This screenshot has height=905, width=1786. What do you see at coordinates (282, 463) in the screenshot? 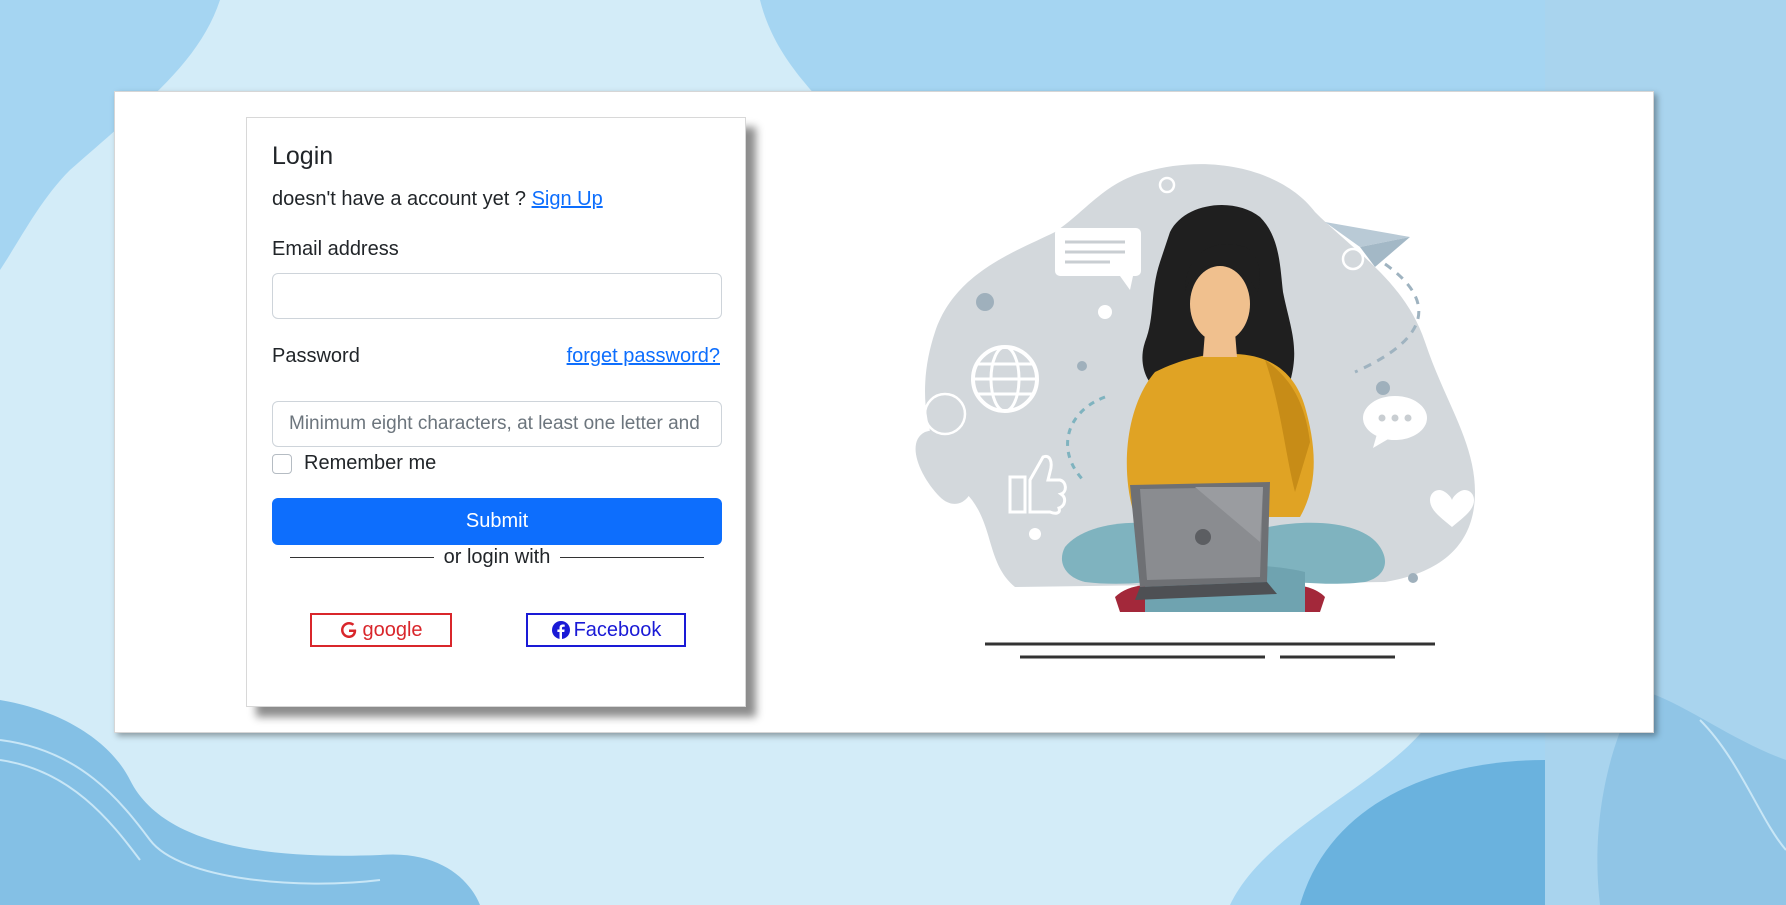
I see `remember-checkbox` at bounding box center [282, 463].